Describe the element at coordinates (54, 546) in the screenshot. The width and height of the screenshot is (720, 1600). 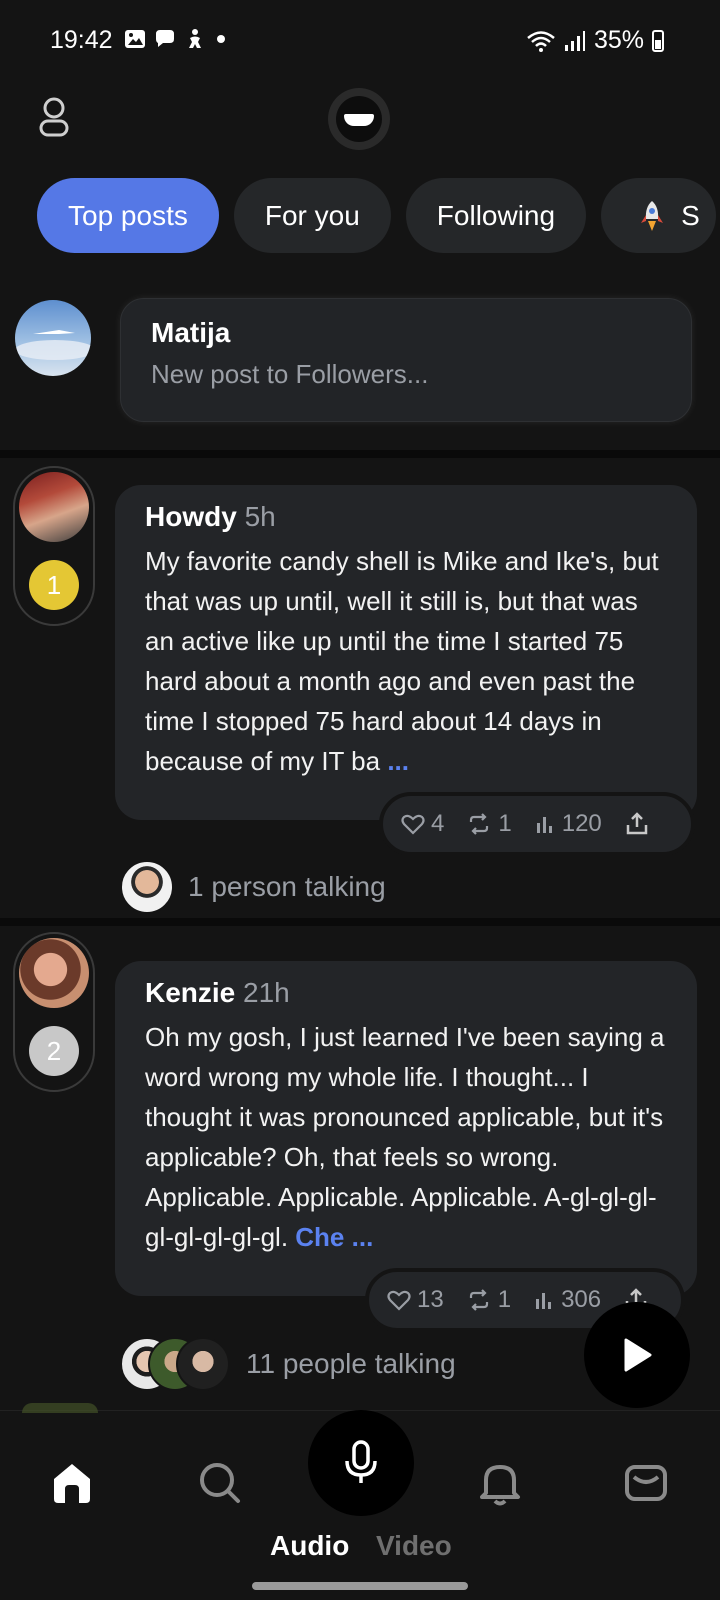
I see `rank-pill: 1` at that location.